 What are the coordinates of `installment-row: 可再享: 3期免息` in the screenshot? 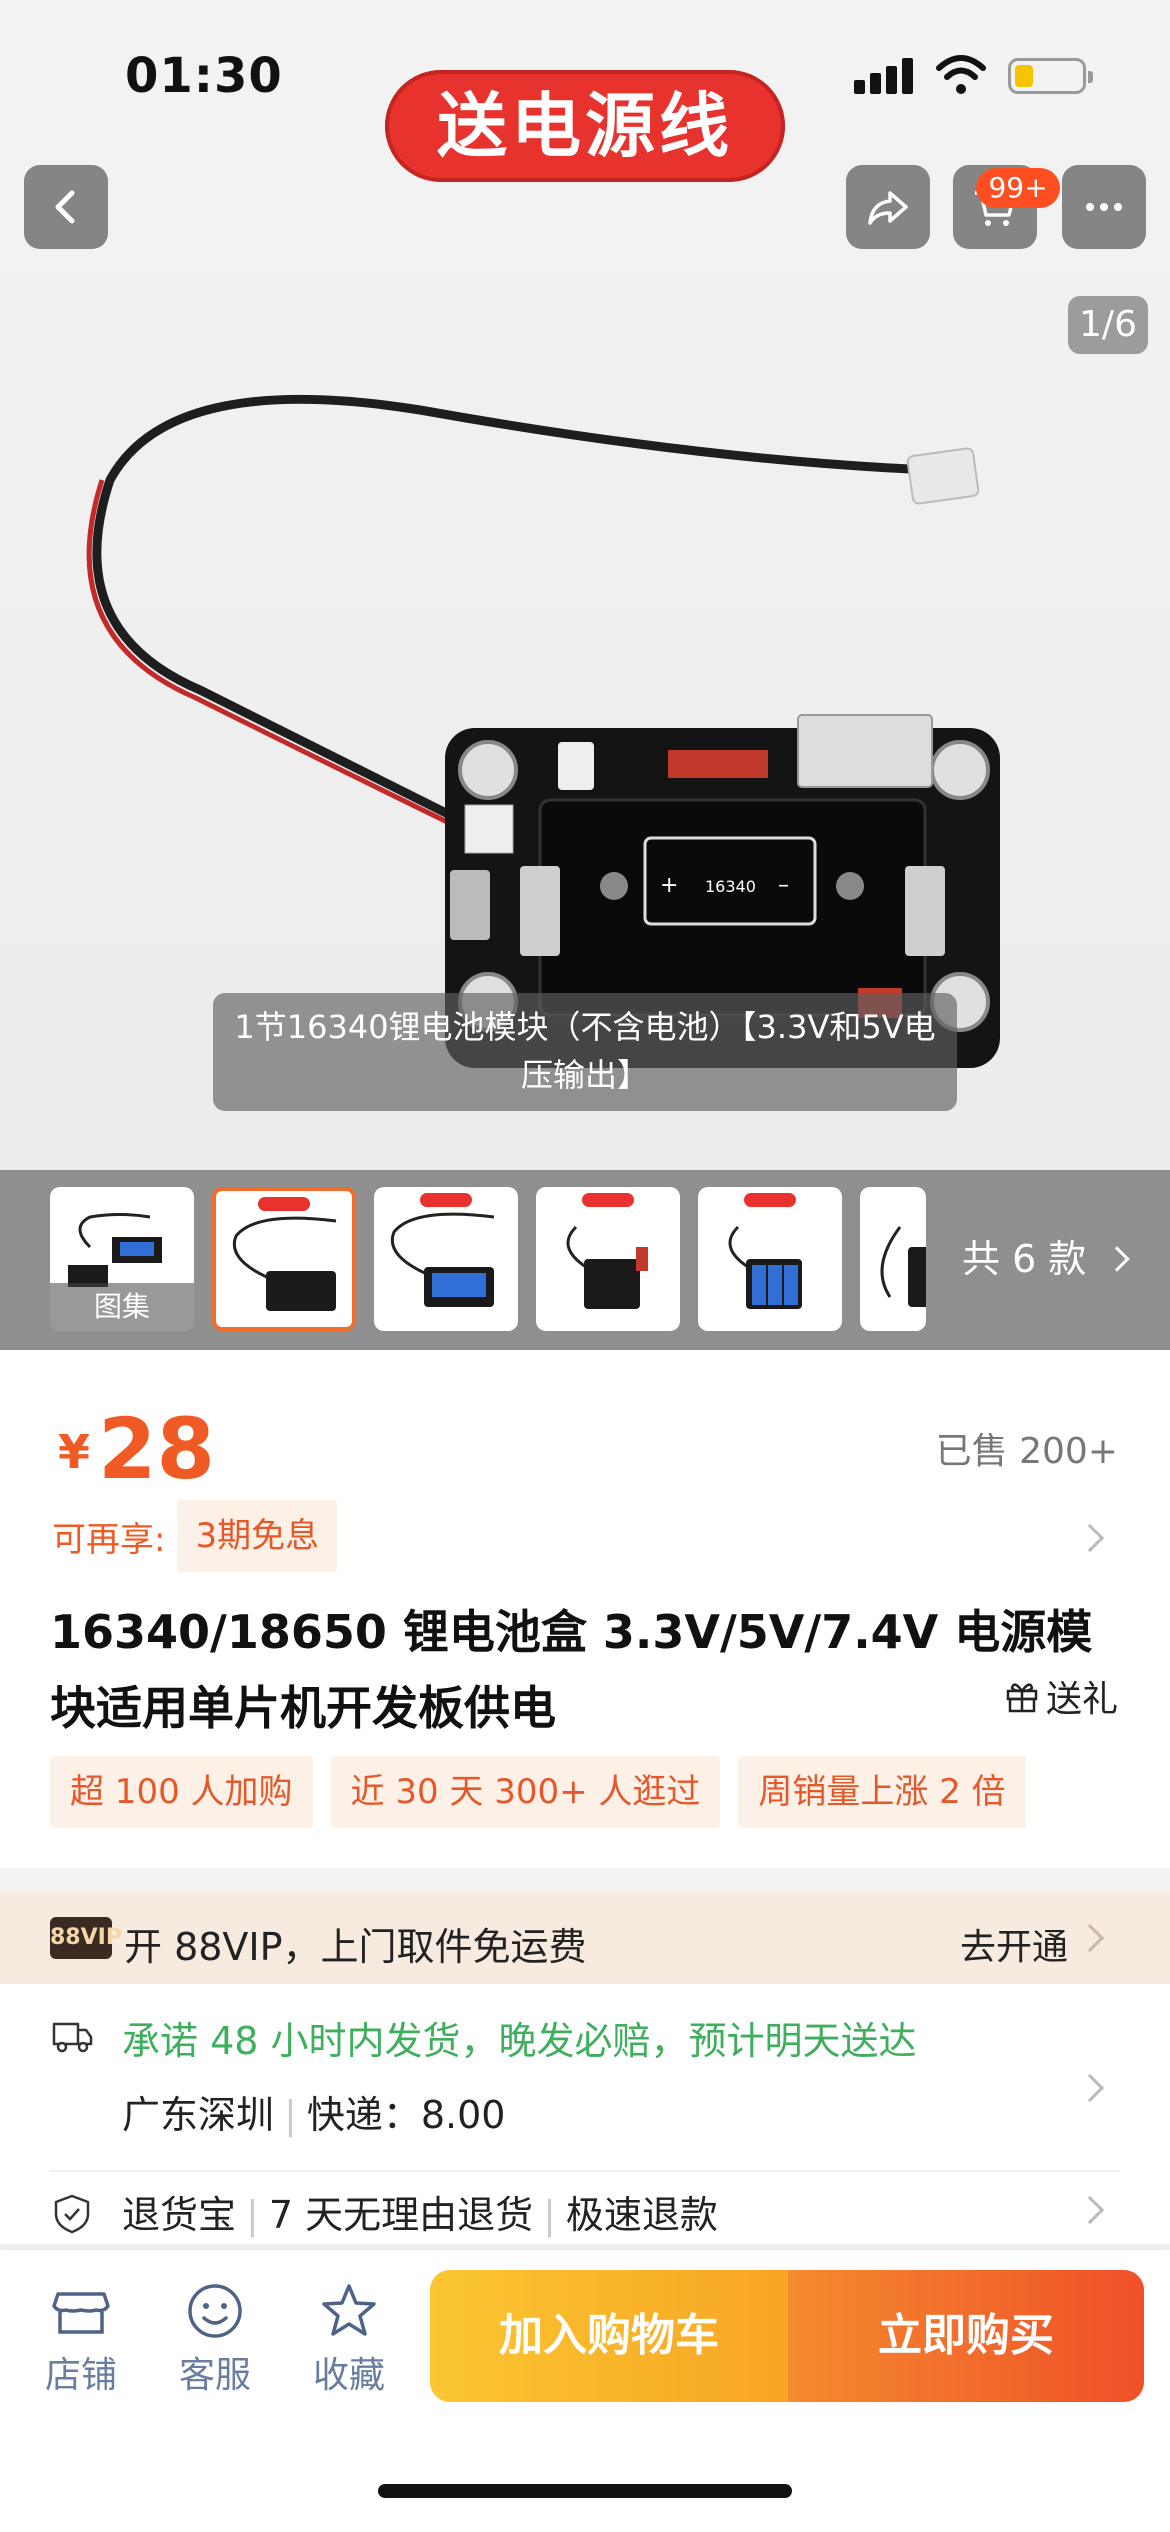 It's located at (195, 1536).